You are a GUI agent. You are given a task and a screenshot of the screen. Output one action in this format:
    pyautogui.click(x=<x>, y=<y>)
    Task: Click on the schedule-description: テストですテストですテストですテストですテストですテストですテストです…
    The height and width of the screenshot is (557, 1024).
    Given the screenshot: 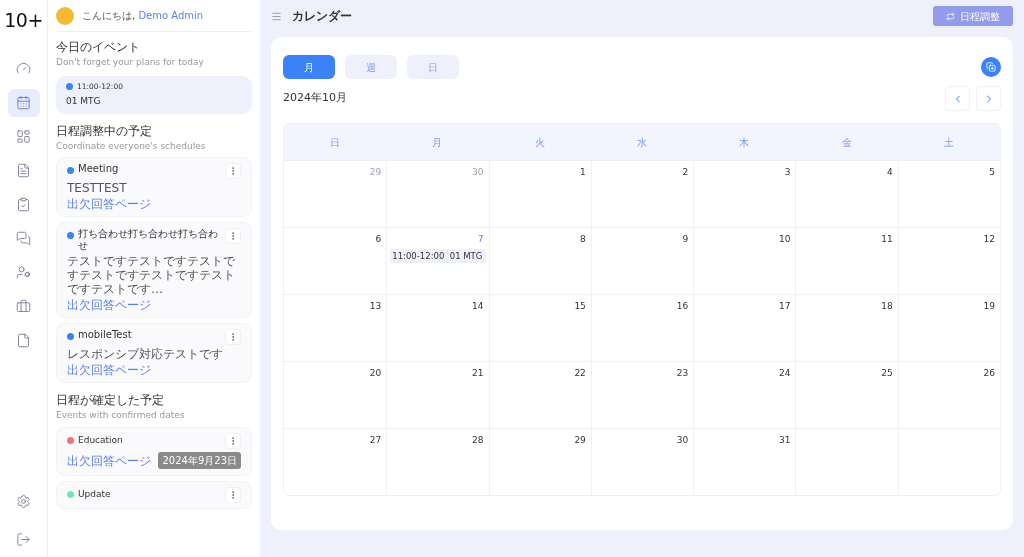 What is the action you would take?
    pyautogui.click(x=151, y=275)
    